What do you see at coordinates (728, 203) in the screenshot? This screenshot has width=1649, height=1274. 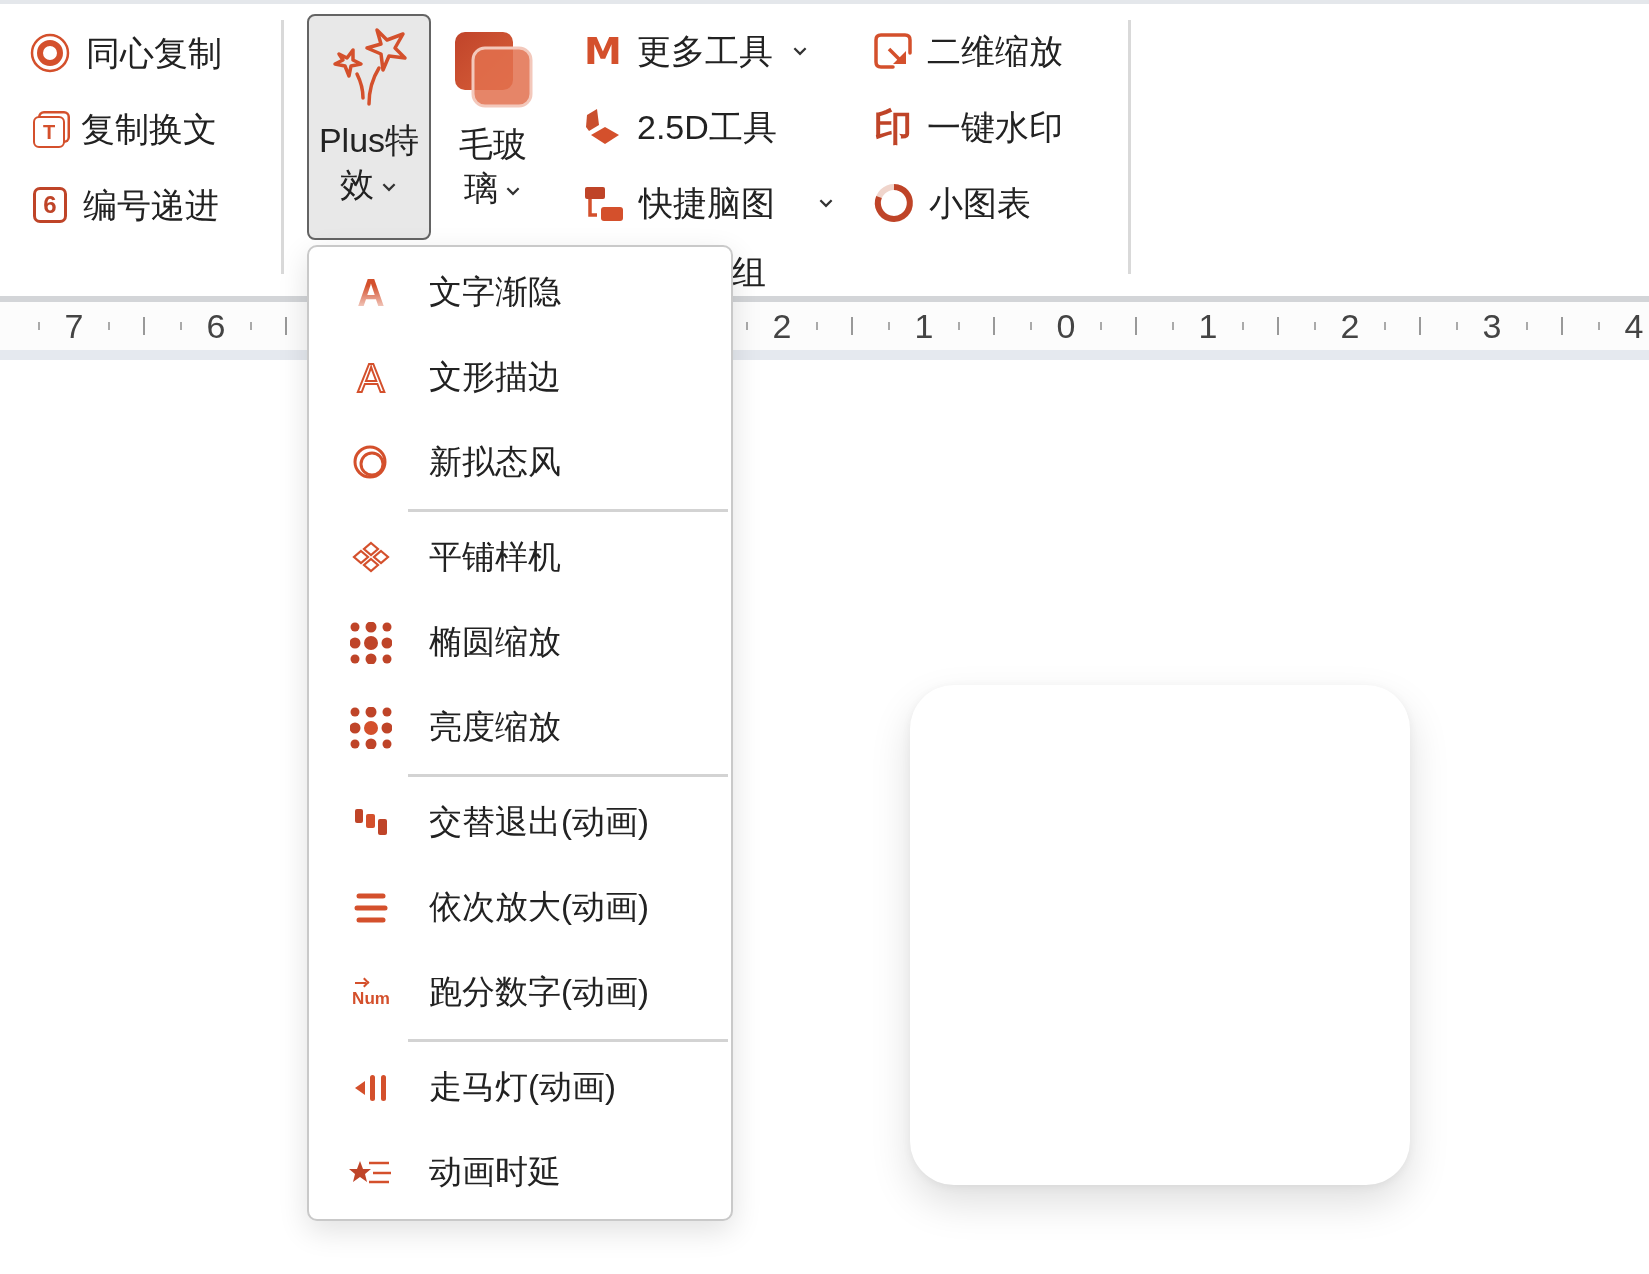 I see `ribbon-button: 快捷脑图` at bounding box center [728, 203].